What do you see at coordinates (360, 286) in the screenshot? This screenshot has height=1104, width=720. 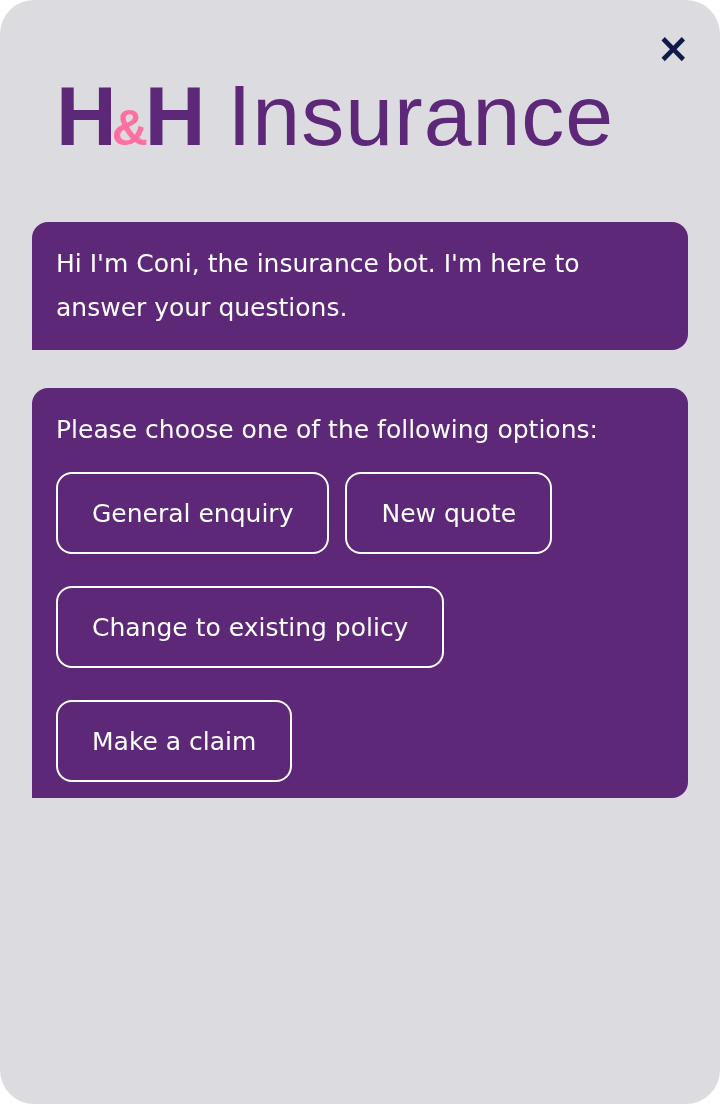 I see `message-bubble: Hi I'm Coni, the insurance bot. I'm here to answer your questions.` at bounding box center [360, 286].